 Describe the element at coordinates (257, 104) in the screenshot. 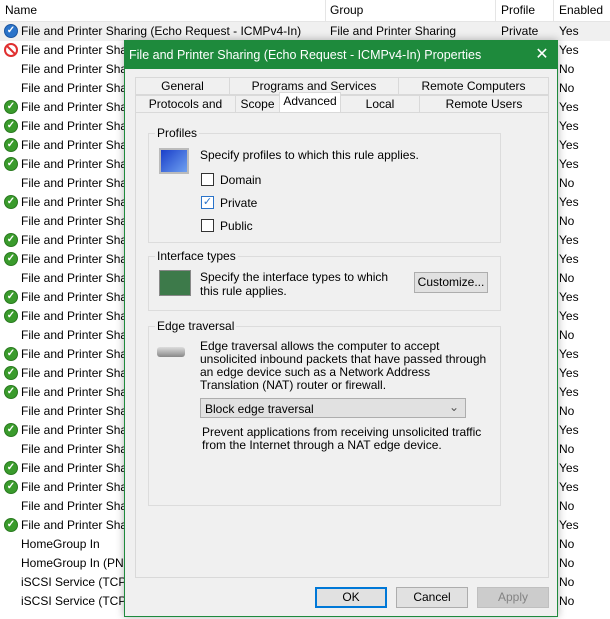

I see `tab-scope: Scope` at that location.